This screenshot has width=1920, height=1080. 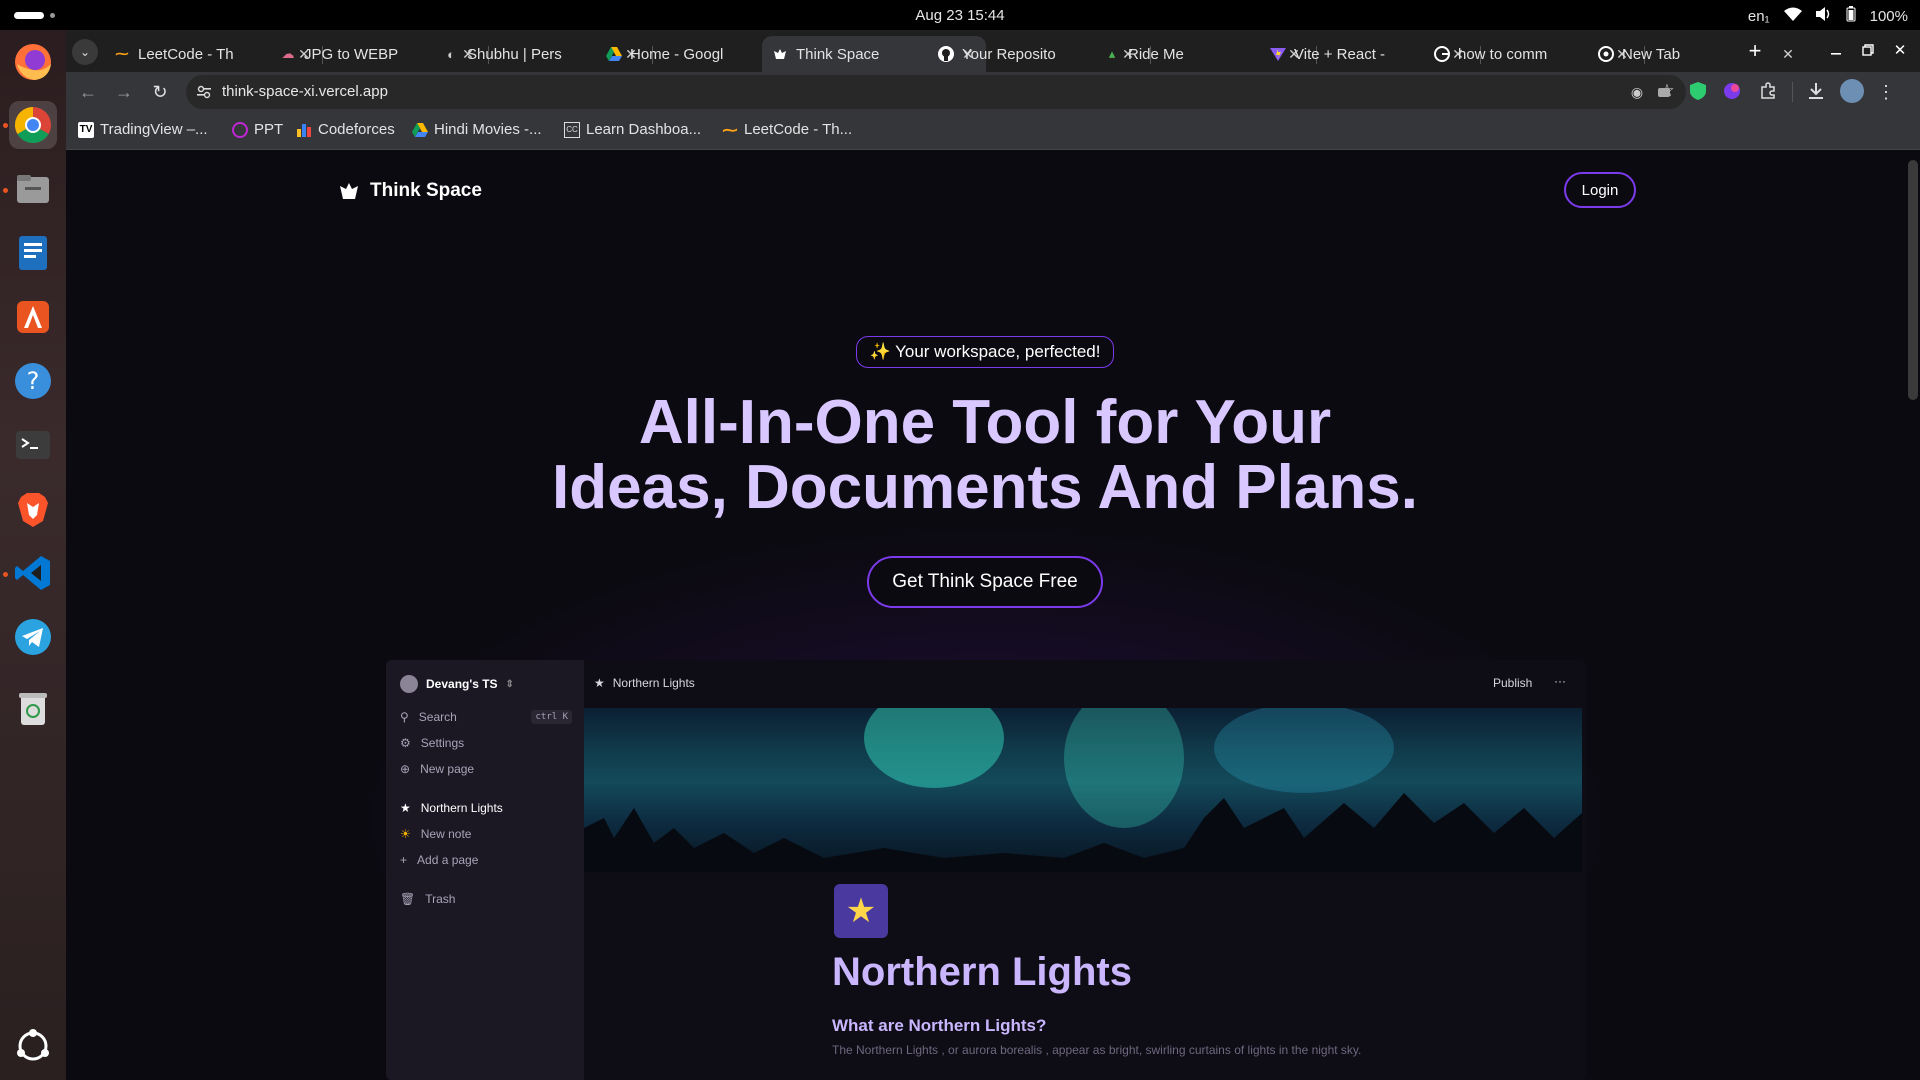 I want to click on gradient-extension-icon, so click(x=1732, y=91).